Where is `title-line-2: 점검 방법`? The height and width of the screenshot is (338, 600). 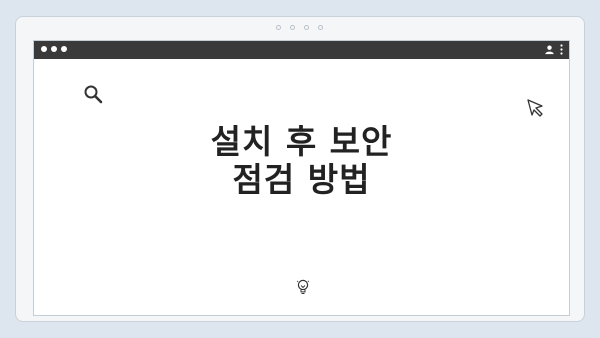
title-line-2: 점검 방법 is located at coordinates (301, 179).